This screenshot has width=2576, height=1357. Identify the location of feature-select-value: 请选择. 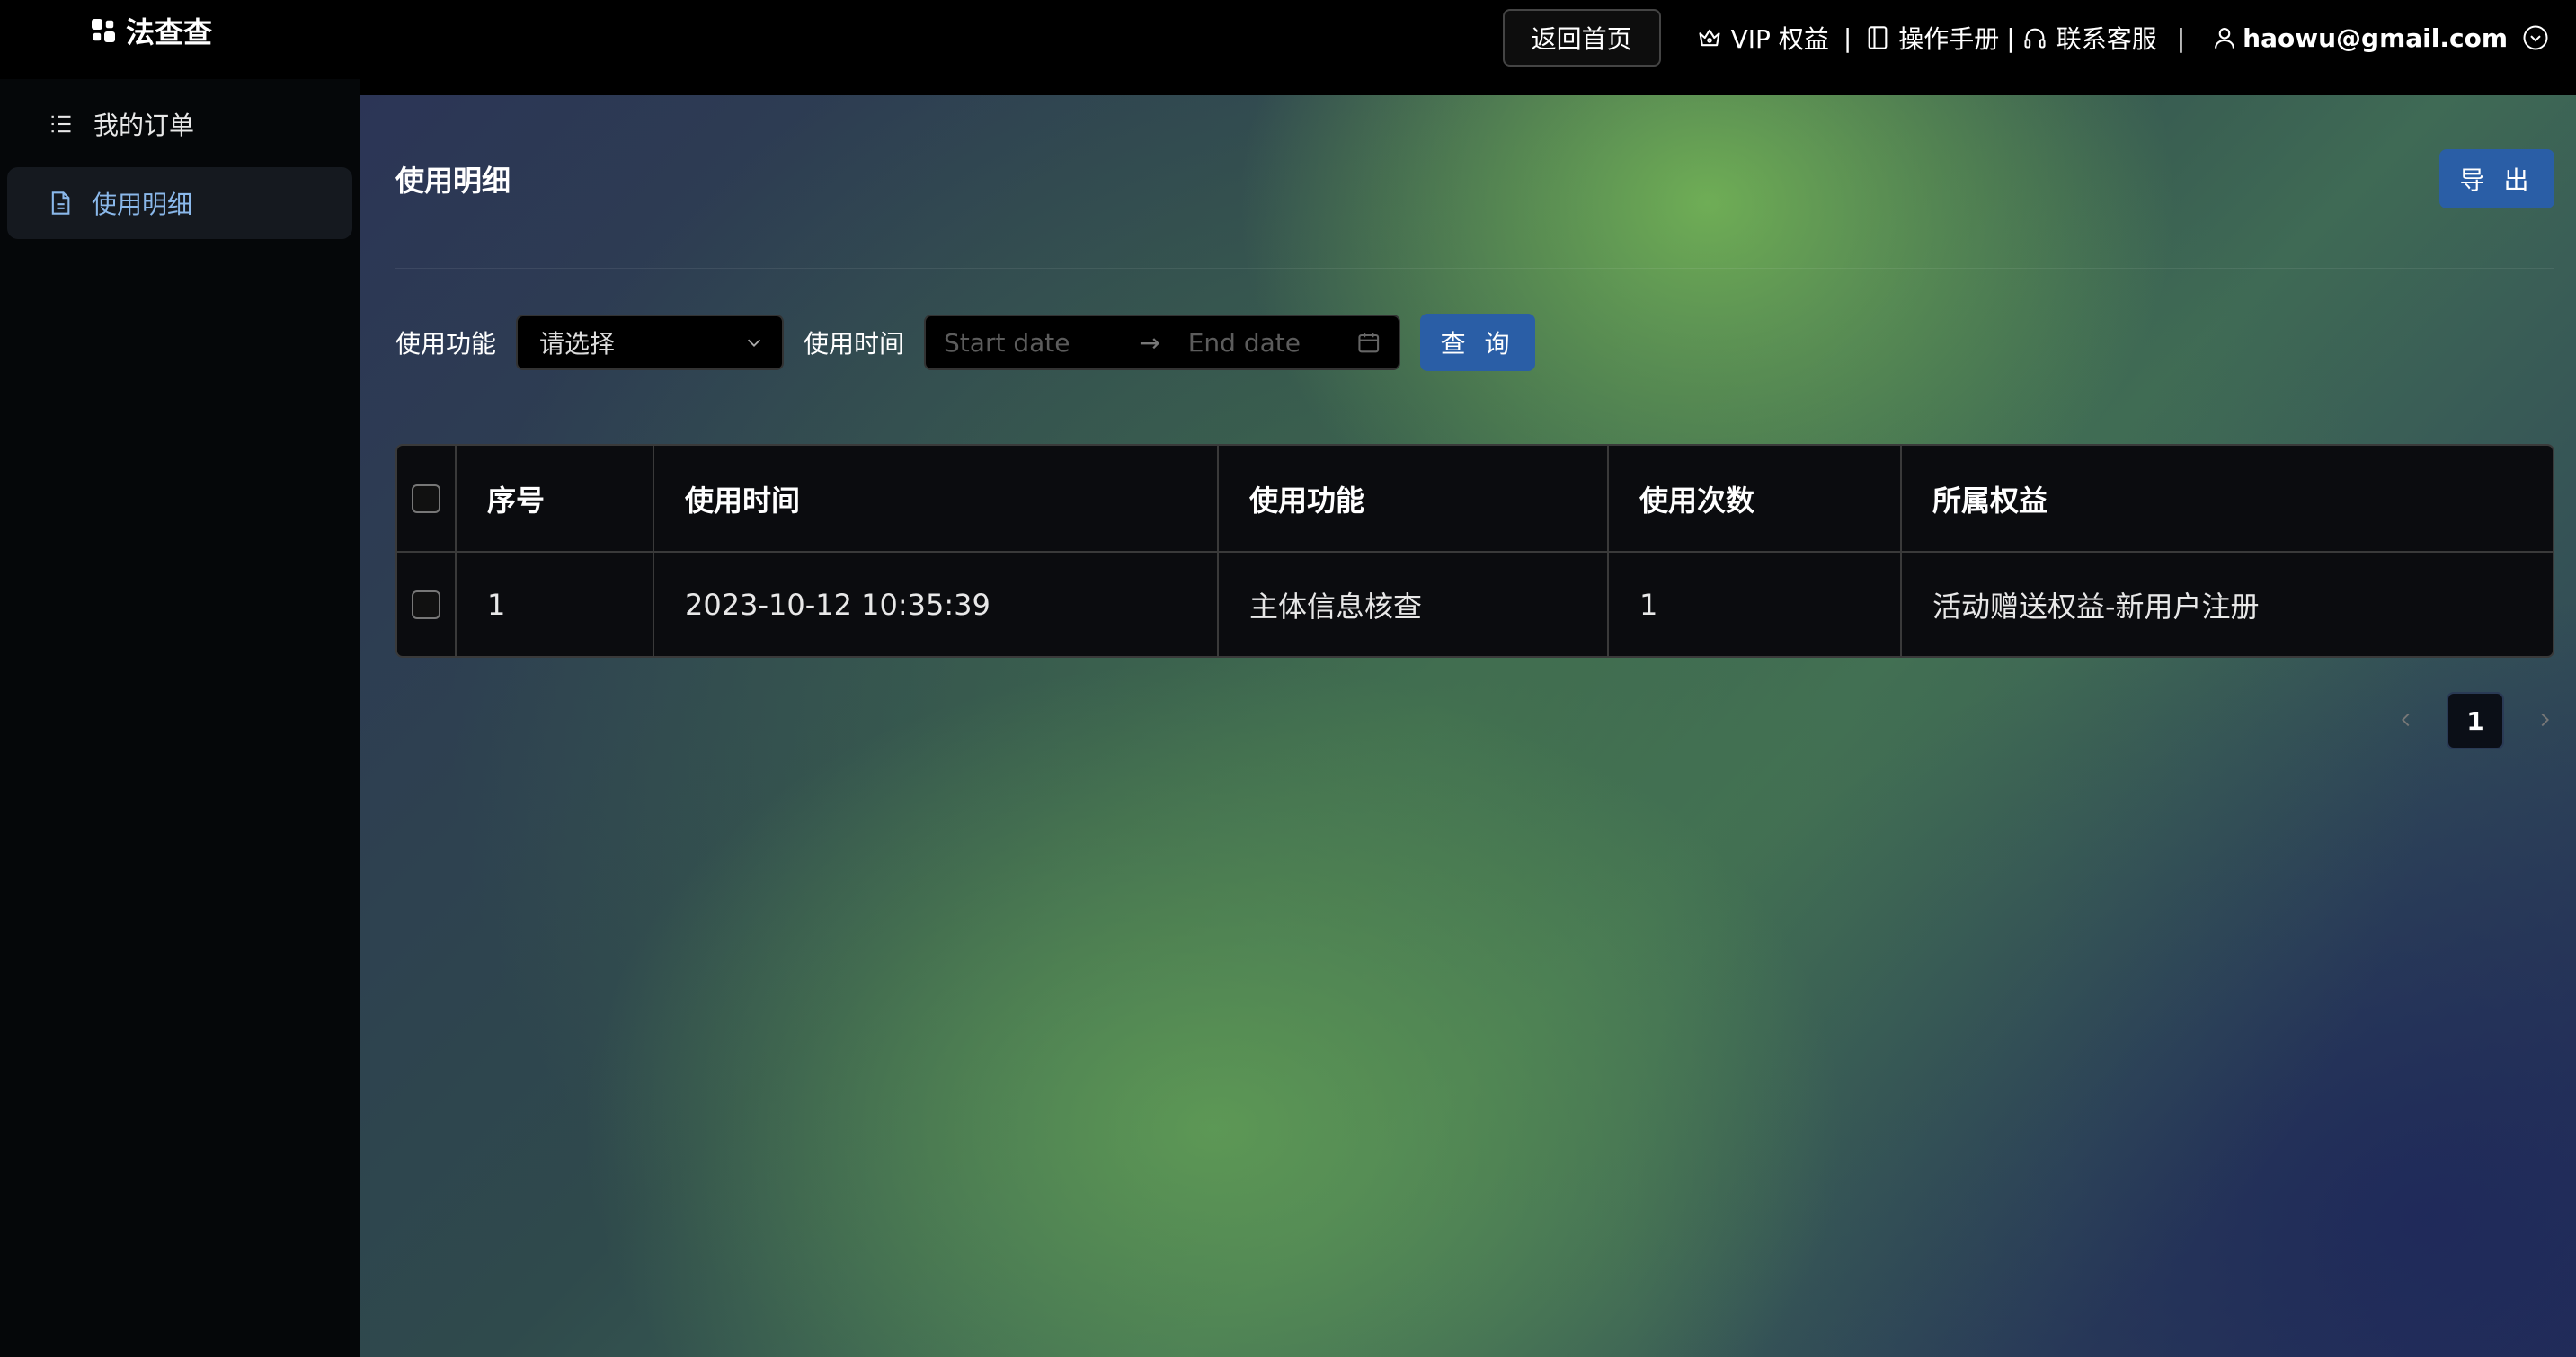
(577, 344).